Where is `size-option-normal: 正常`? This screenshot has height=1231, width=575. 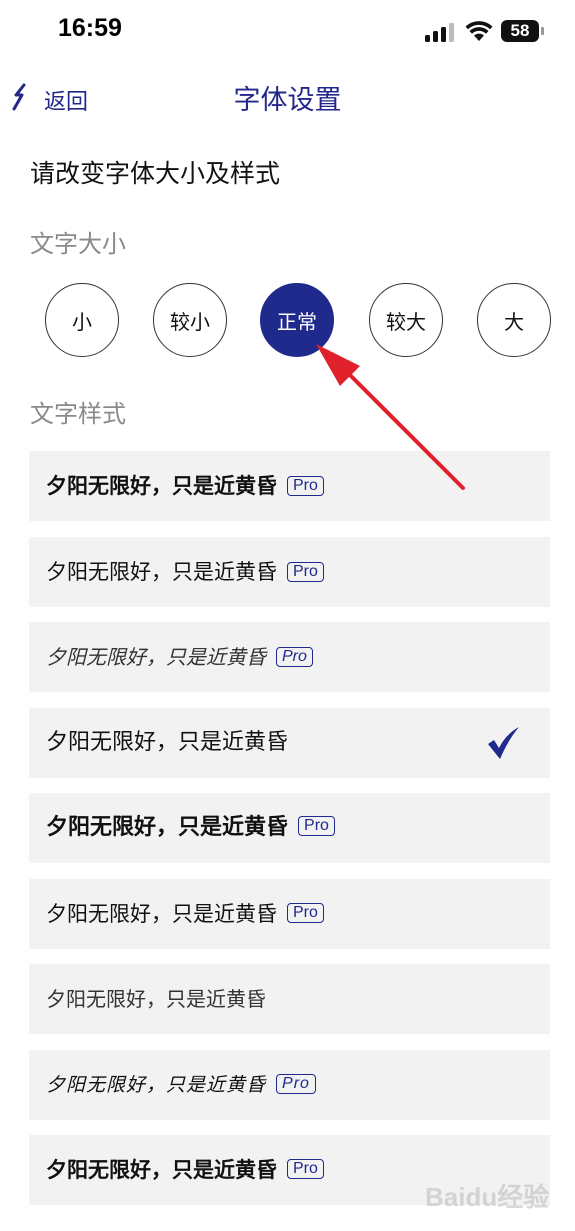 size-option-normal: 正常 is located at coordinates (297, 320).